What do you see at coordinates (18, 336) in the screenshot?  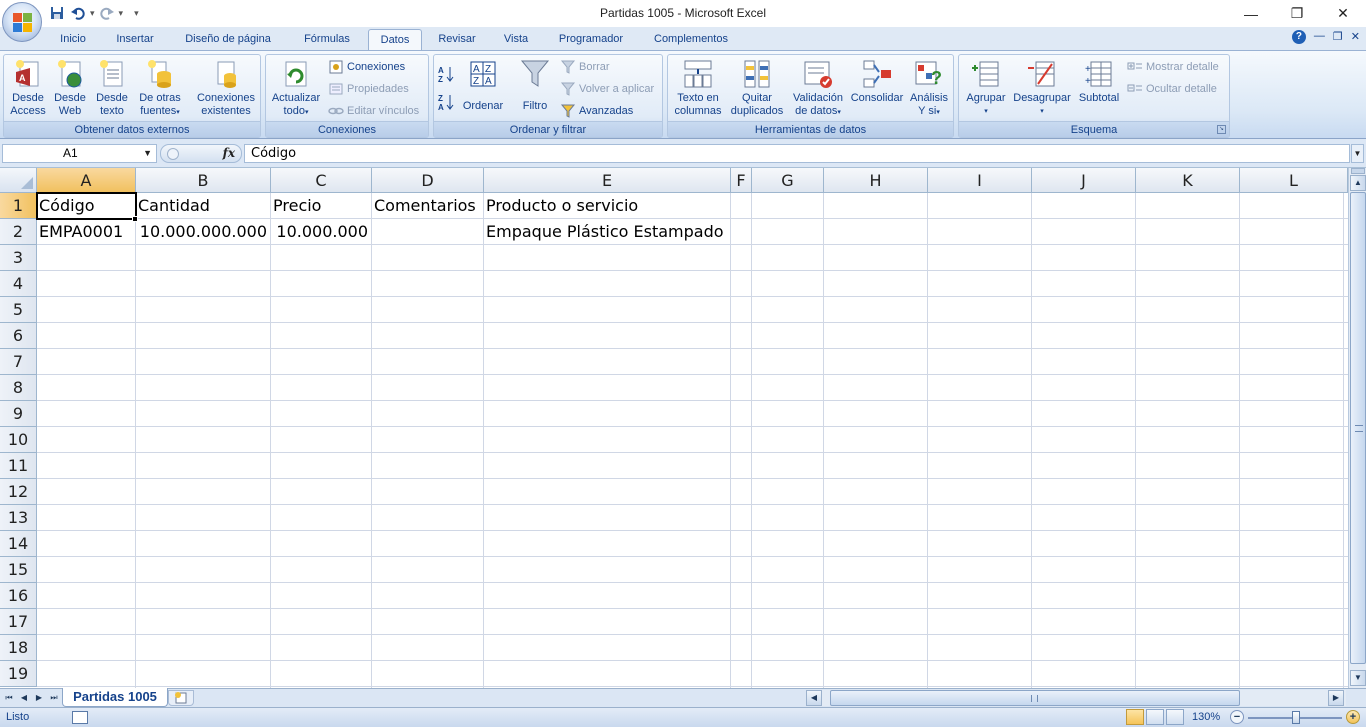 I see `row-header-6: 6` at bounding box center [18, 336].